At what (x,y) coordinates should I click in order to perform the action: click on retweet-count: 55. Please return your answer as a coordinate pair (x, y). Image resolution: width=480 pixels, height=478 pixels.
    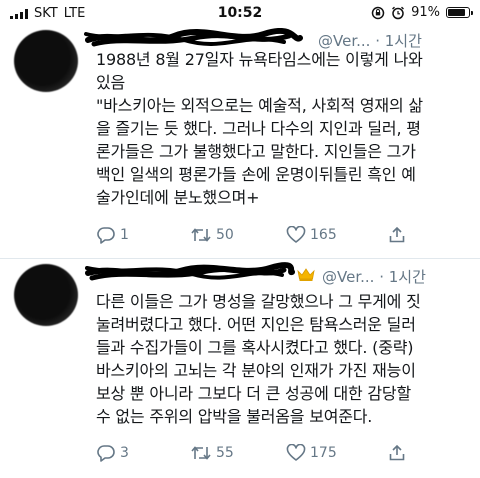
    Looking at the image, I should click on (225, 453).